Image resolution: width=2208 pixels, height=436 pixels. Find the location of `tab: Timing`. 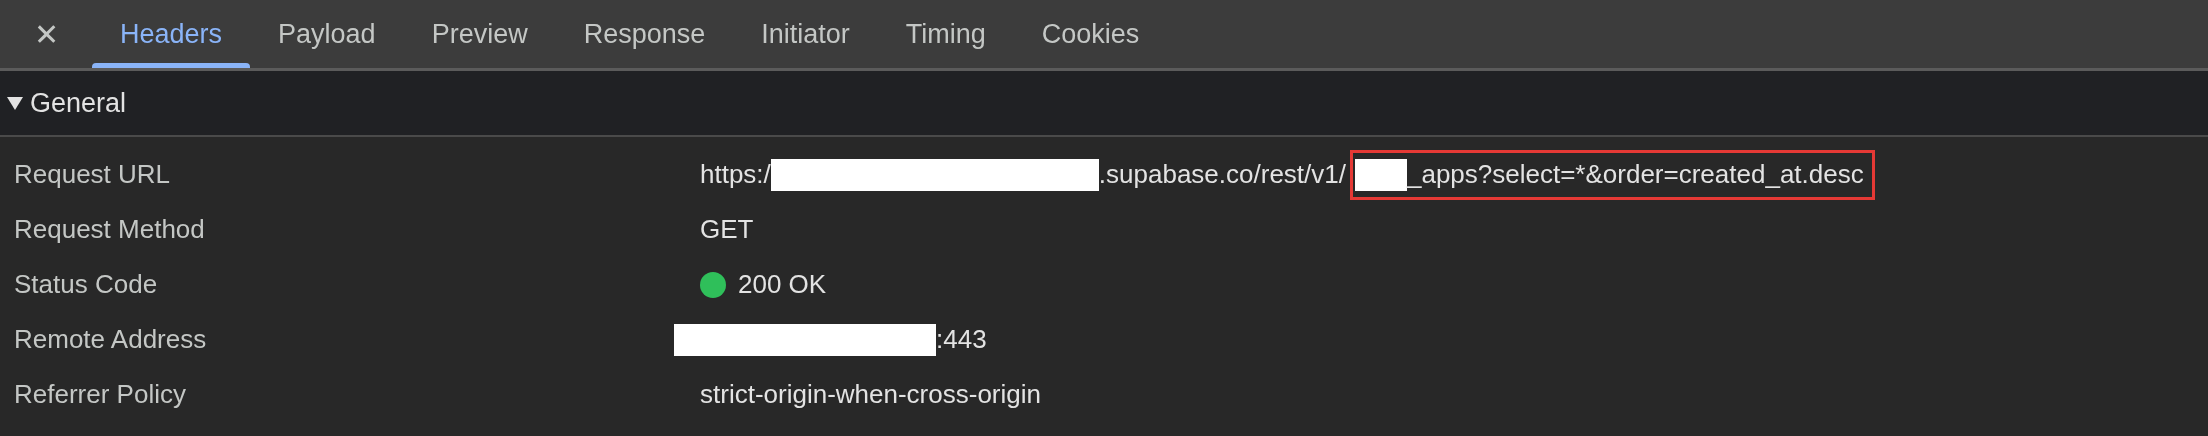

tab: Timing is located at coordinates (945, 34).